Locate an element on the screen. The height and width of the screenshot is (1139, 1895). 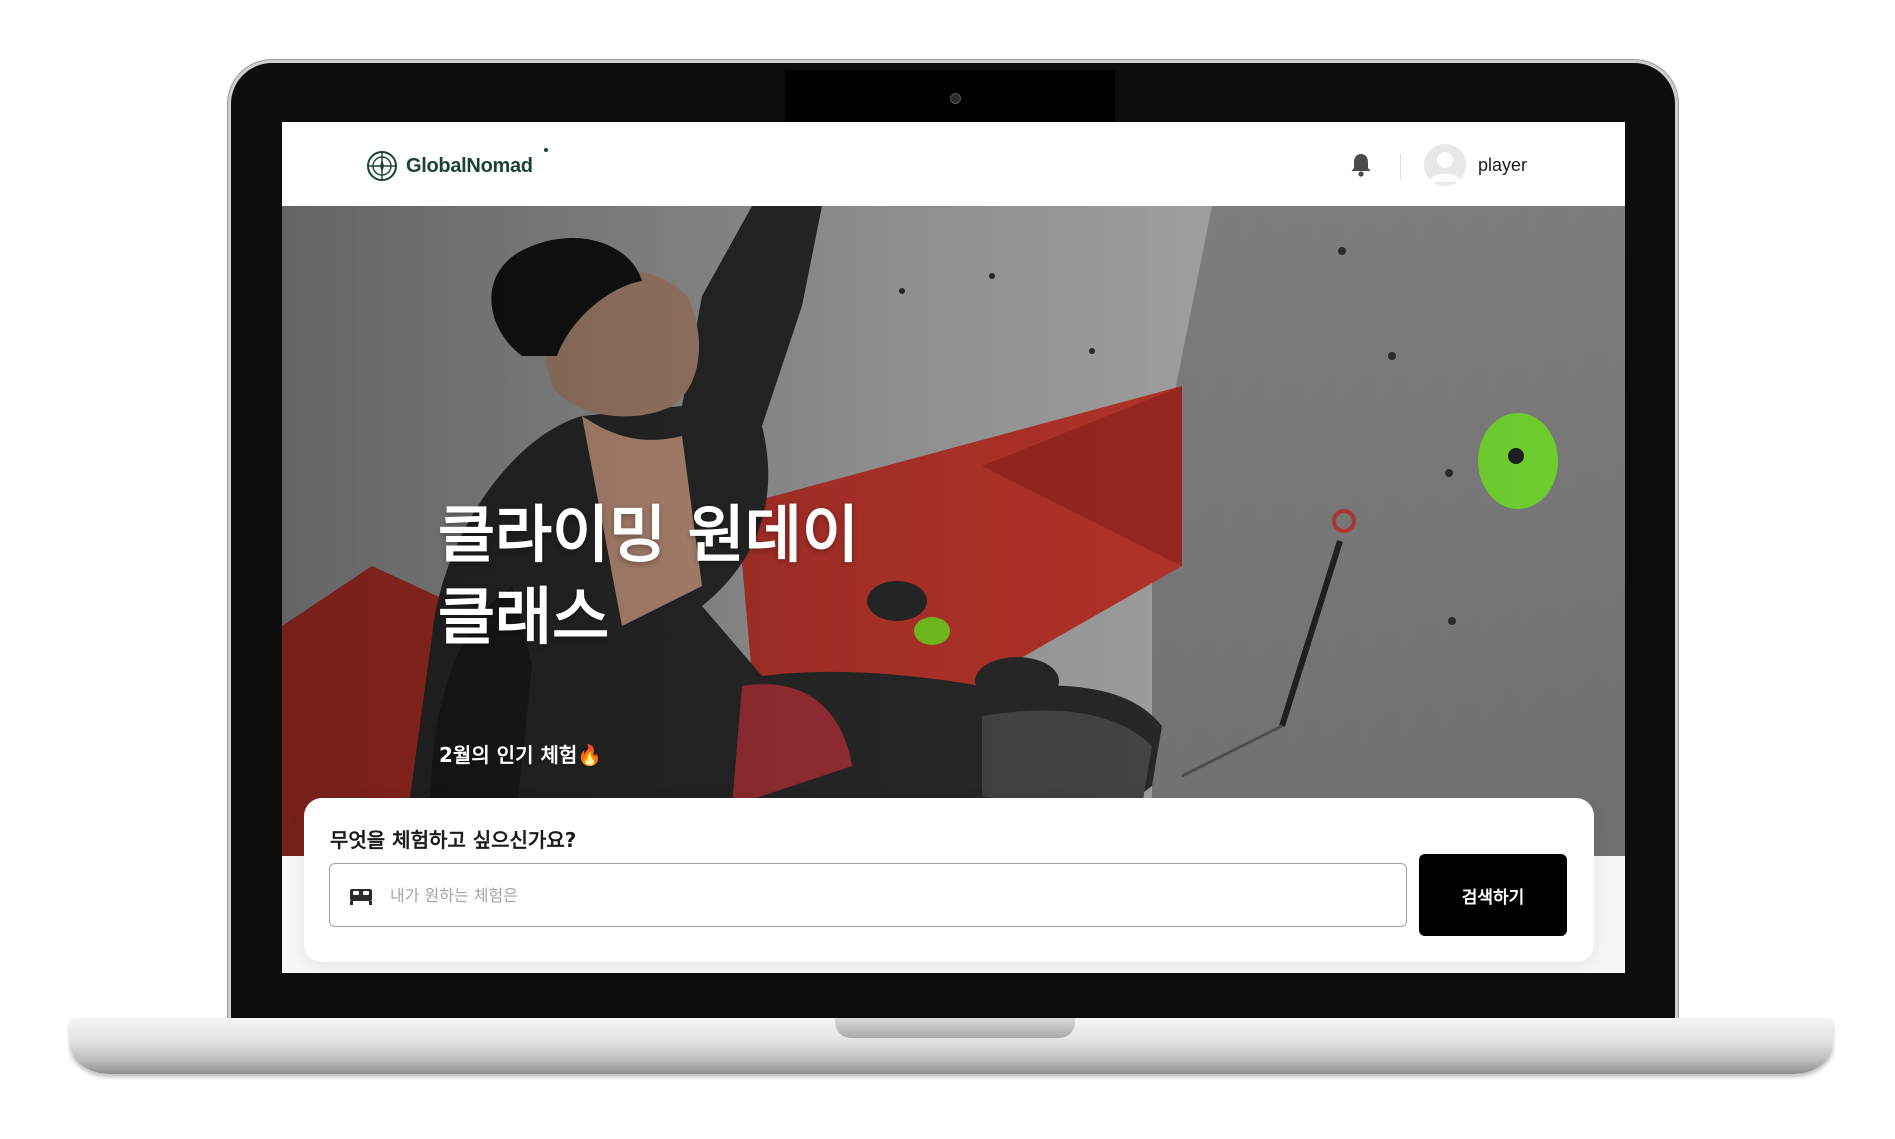
search-card: 무엇을 체험하고 싶으신가요? 검색하기 is located at coordinates (949, 880).